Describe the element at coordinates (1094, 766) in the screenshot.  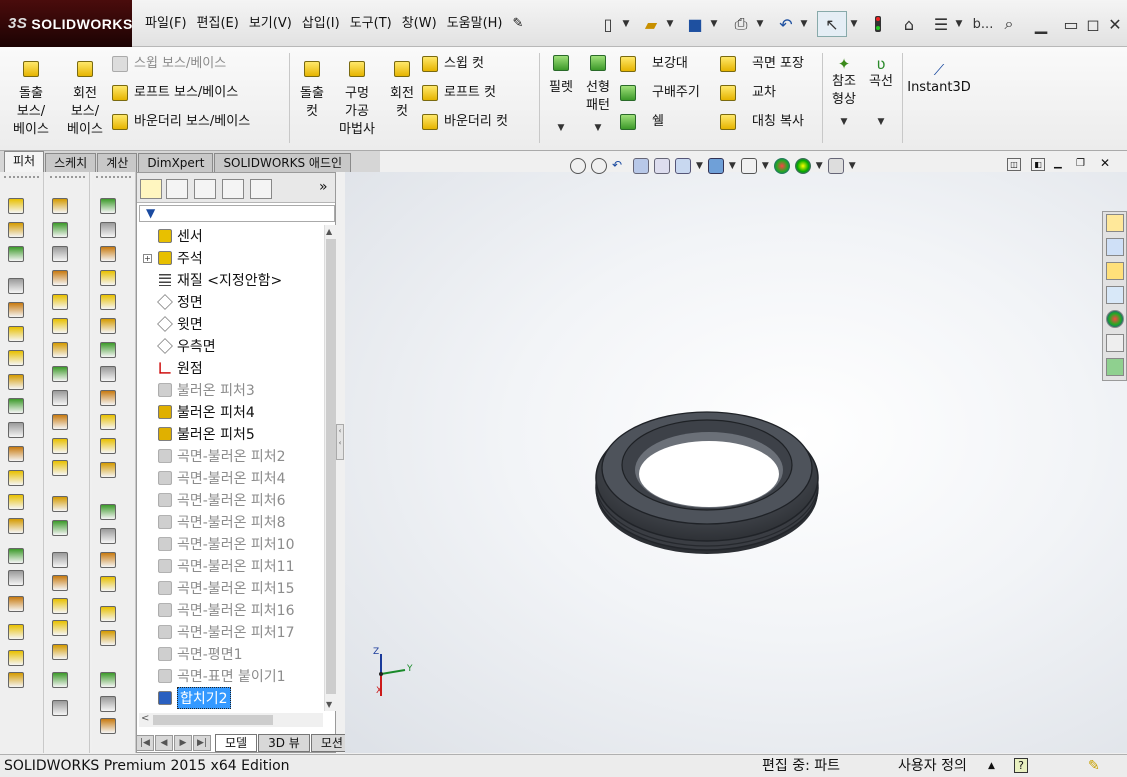
I see `rebuild-status-icon: ✎` at that location.